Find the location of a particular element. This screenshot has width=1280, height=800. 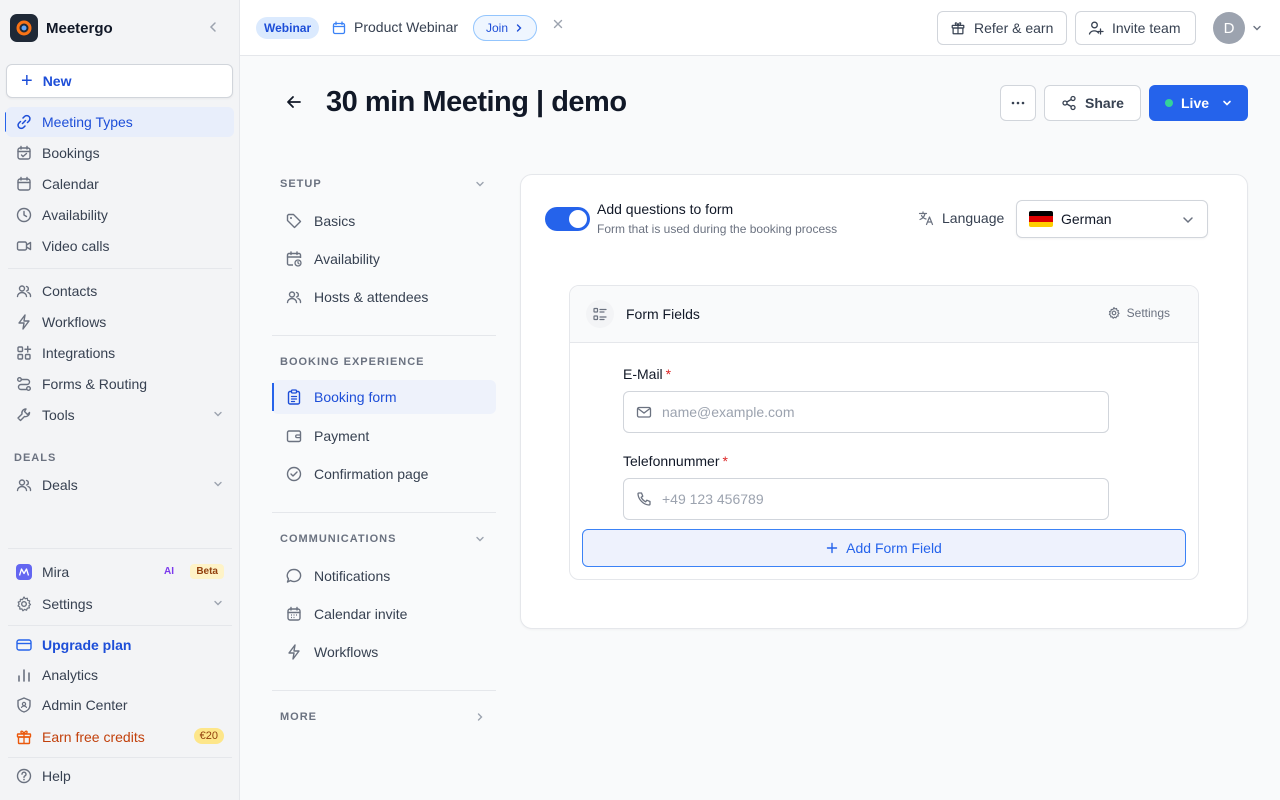

plus-icon: + is located at coordinates (27, 81).